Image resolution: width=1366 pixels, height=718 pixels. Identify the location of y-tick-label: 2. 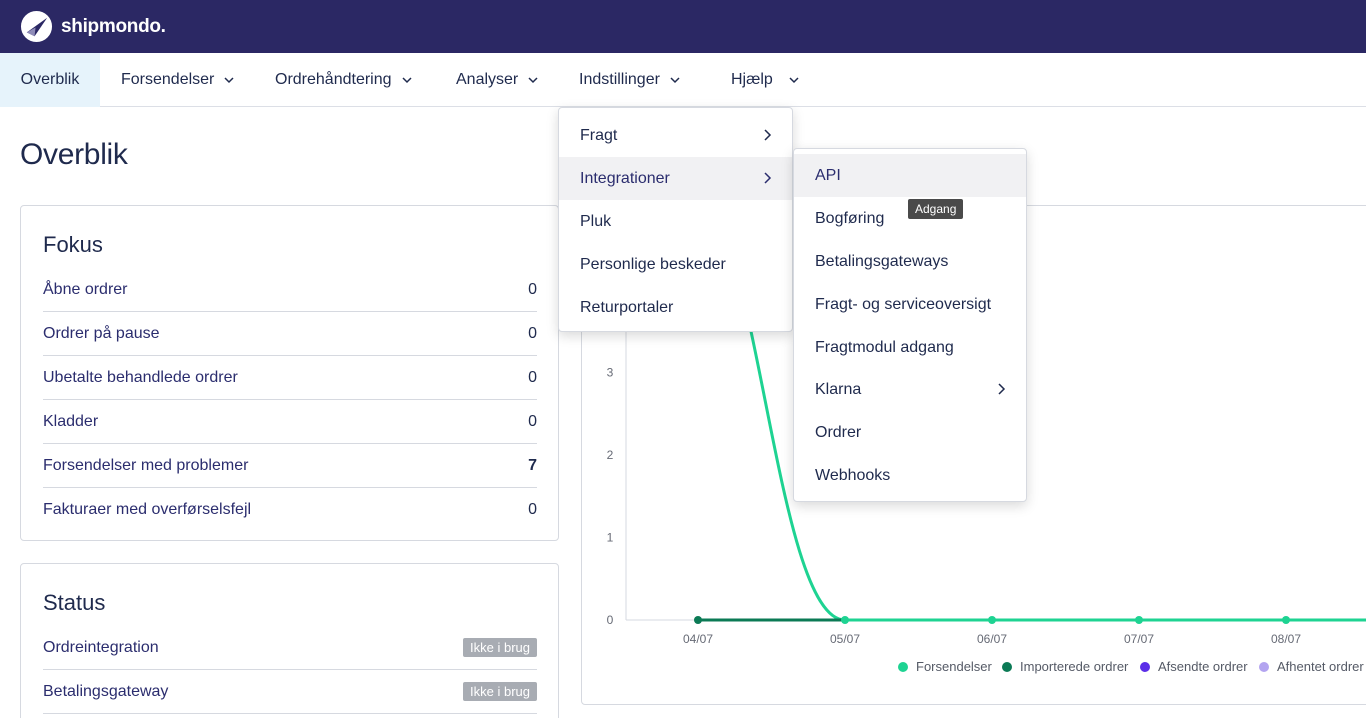
(610, 455).